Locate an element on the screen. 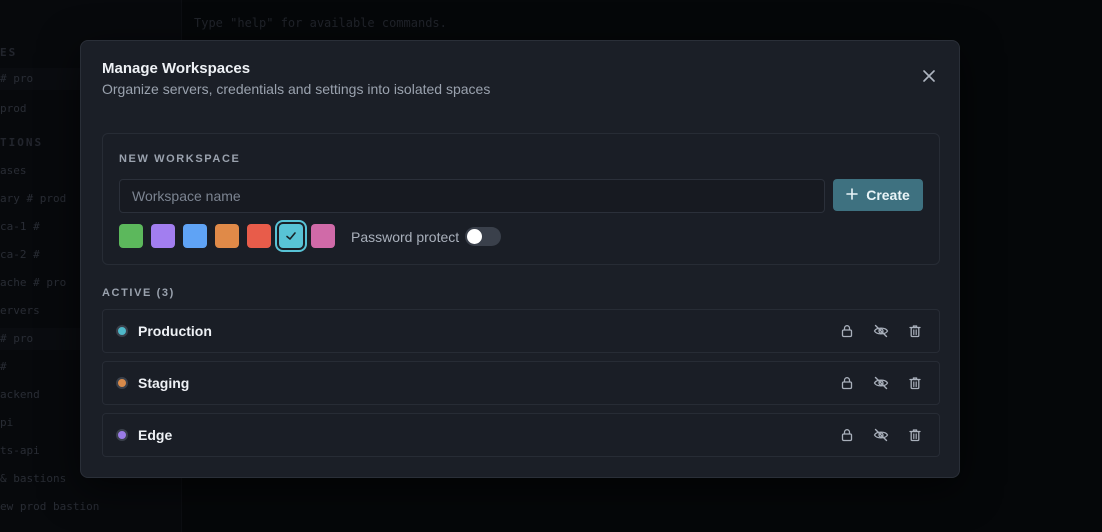 The width and height of the screenshot is (1102, 532). password-protect-label: Password protect is located at coordinates (405, 237).